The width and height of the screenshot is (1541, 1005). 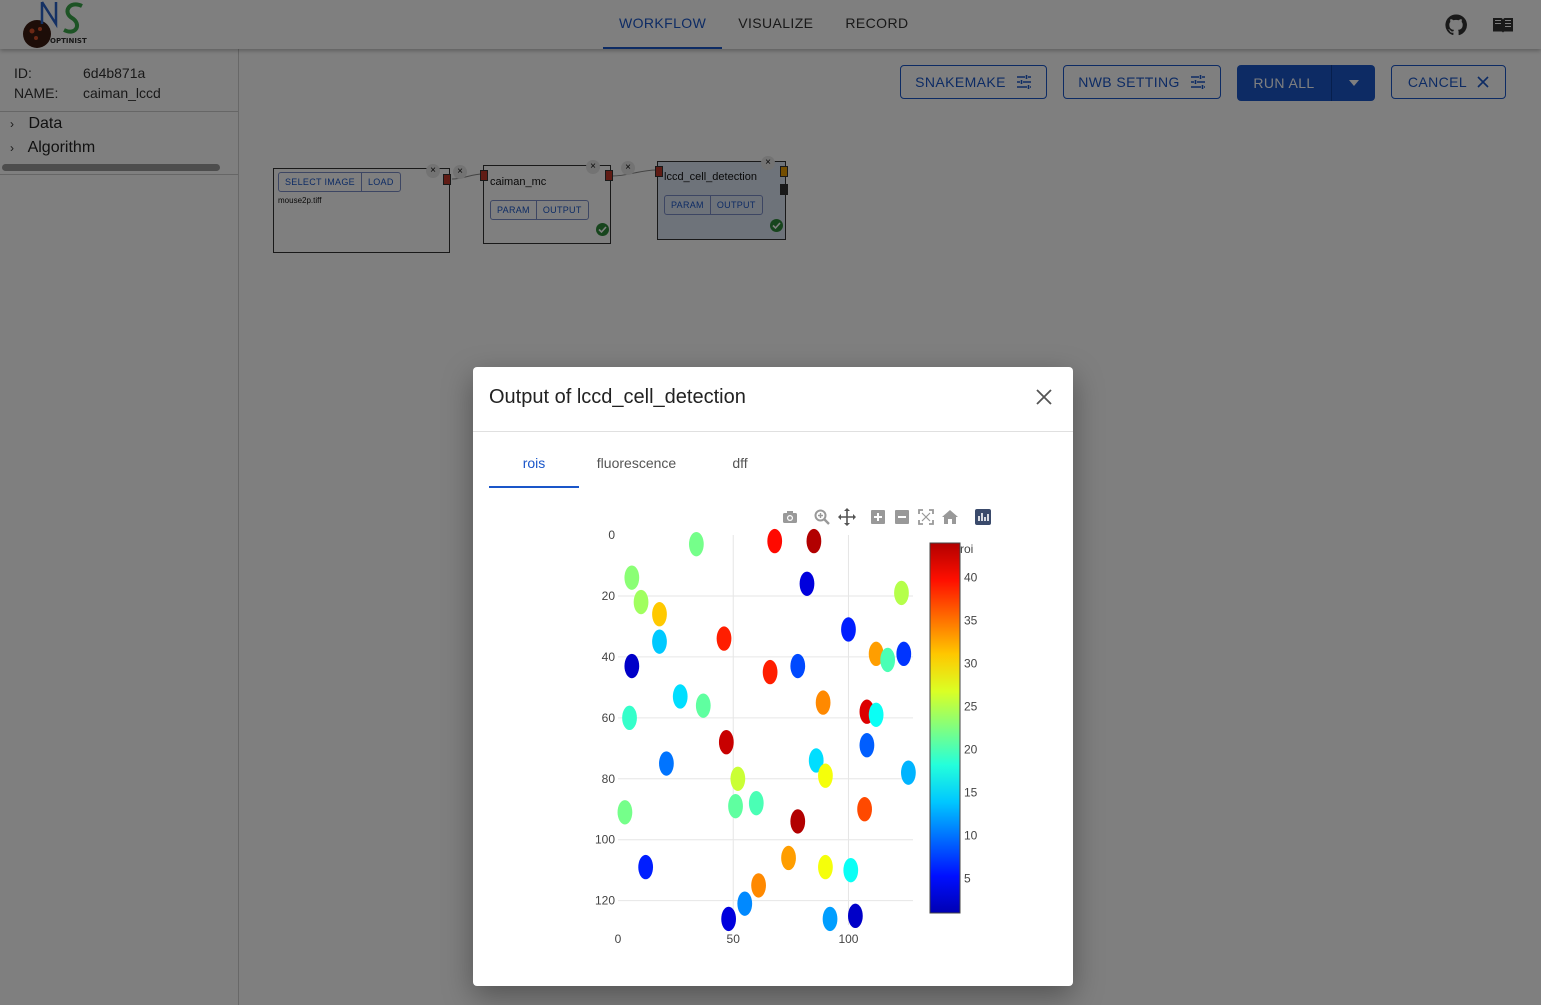 I want to click on colorbar-tick-label: 25, so click(x=971, y=706).